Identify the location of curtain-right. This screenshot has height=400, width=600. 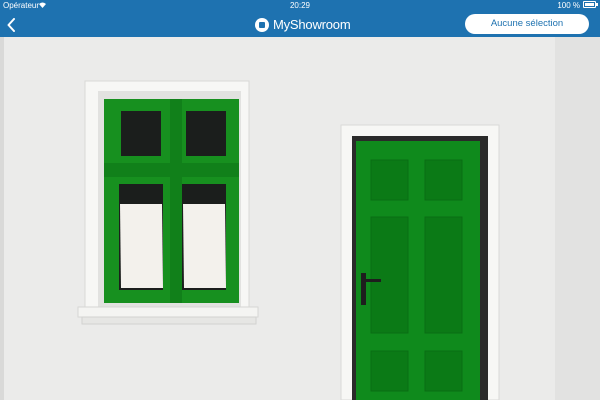
(204, 246).